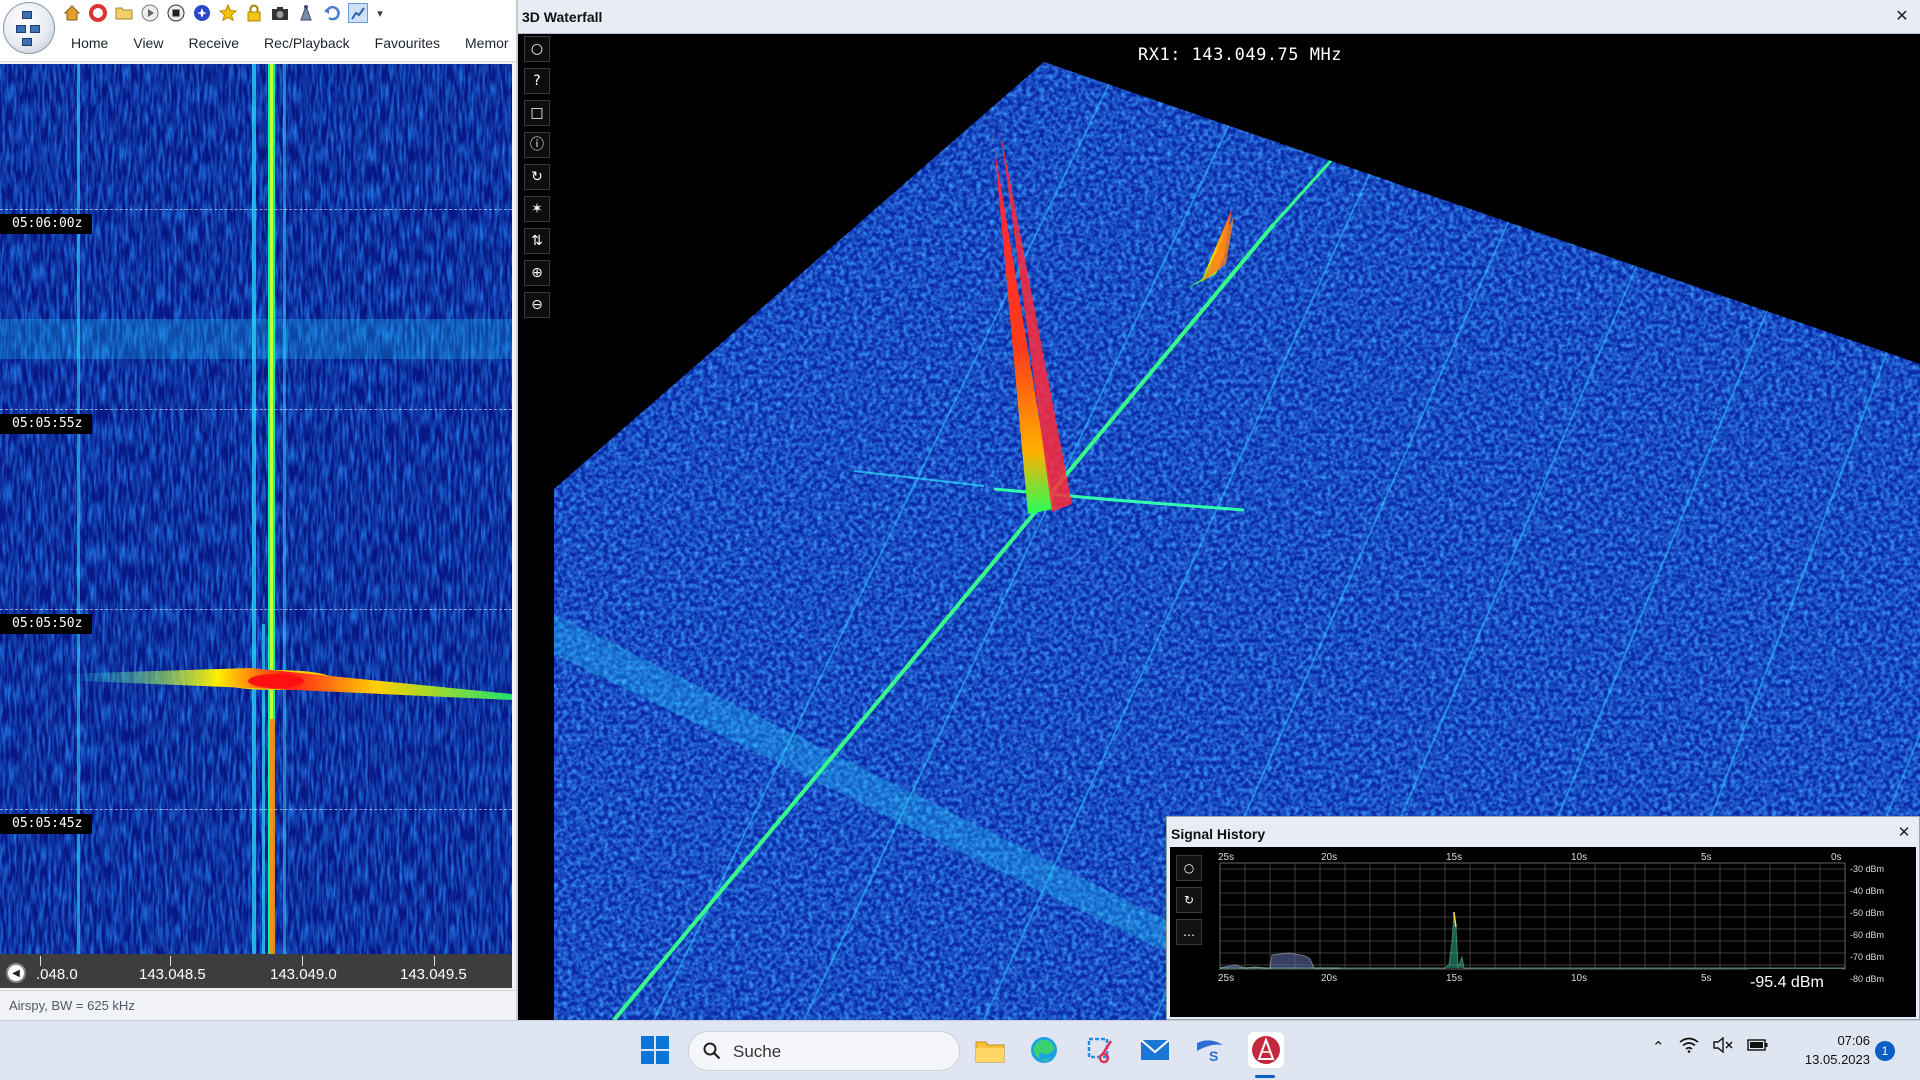  I want to click on menu-rec-playback: Rec/Playback, so click(306, 43).